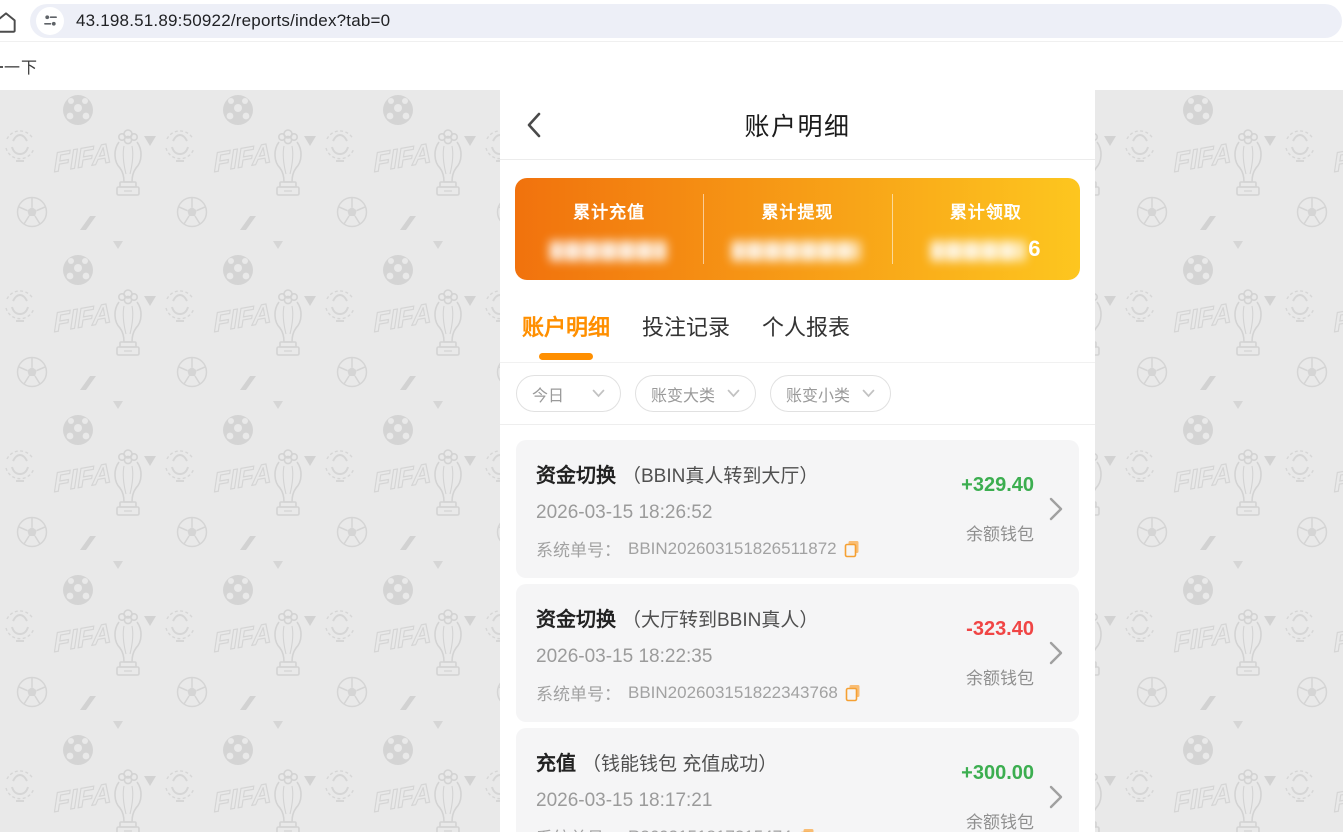 The height and width of the screenshot is (832, 1343). Describe the element at coordinates (624, 800) in the screenshot. I see `transaction-datetime: 2026-03-15 18:17:21` at that location.